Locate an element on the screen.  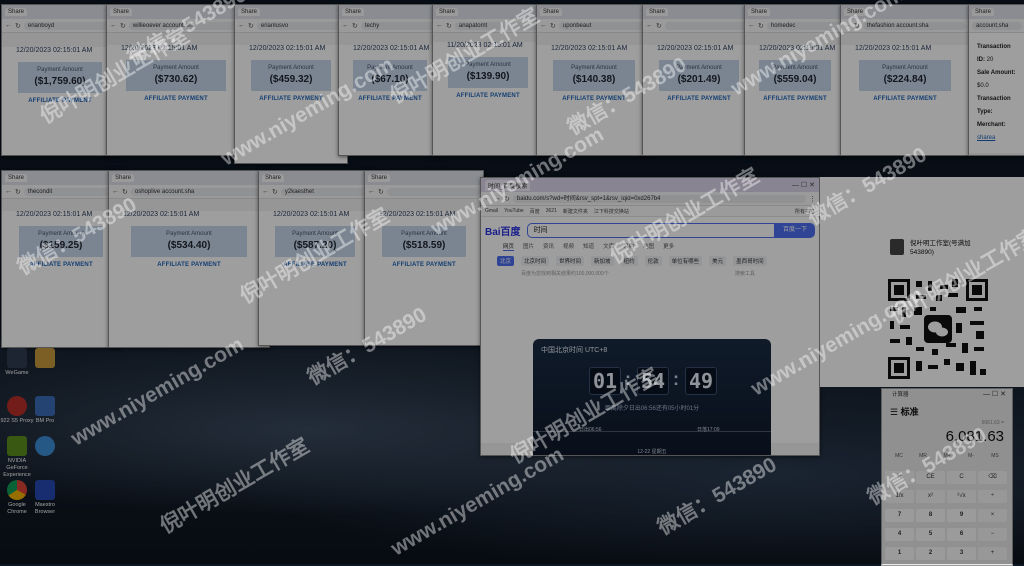
url-field: oshoplive account.sha is located at coordinates (198, 191).